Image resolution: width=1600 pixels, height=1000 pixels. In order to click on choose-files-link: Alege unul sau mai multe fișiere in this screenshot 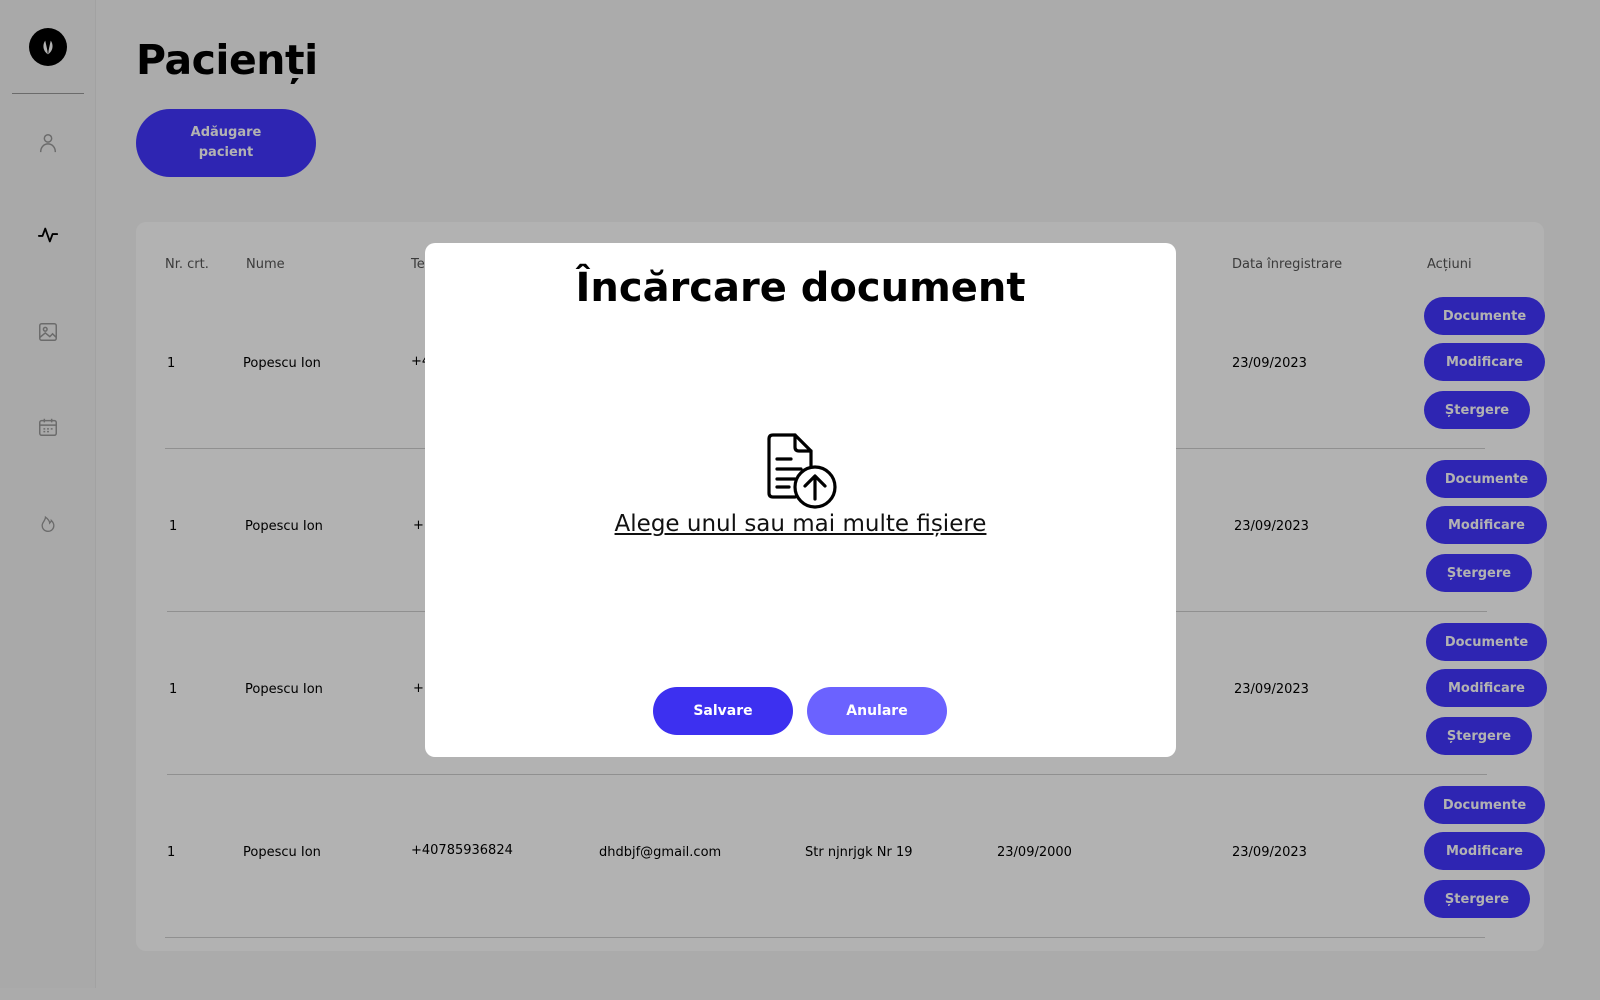, I will do `click(800, 524)`.